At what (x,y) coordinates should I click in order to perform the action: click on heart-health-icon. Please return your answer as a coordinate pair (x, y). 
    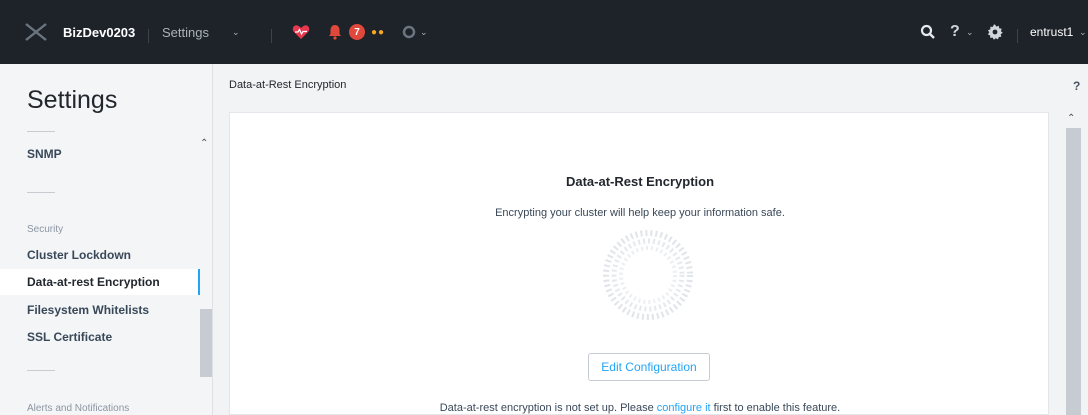
    Looking at the image, I should click on (301, 32).